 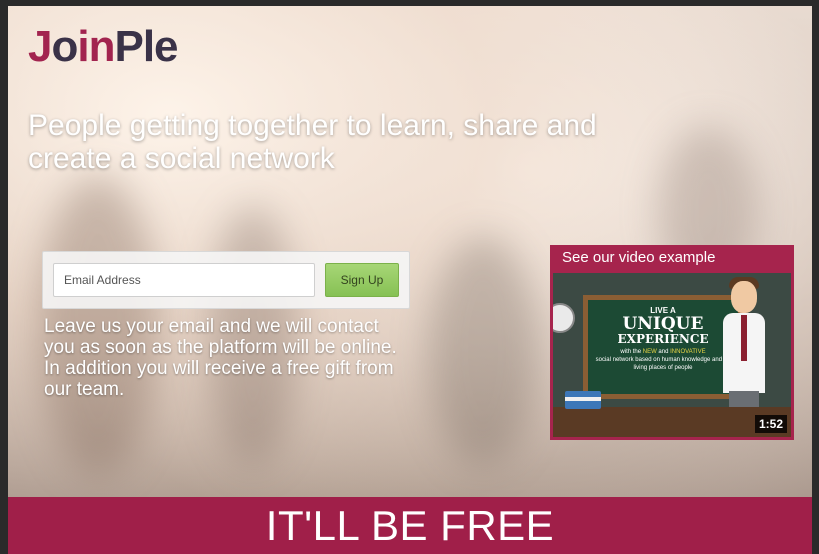 What do you see at coordinates (483, 351) in the screenshot?
I see `background-blur` at bounding box center [483, 351].